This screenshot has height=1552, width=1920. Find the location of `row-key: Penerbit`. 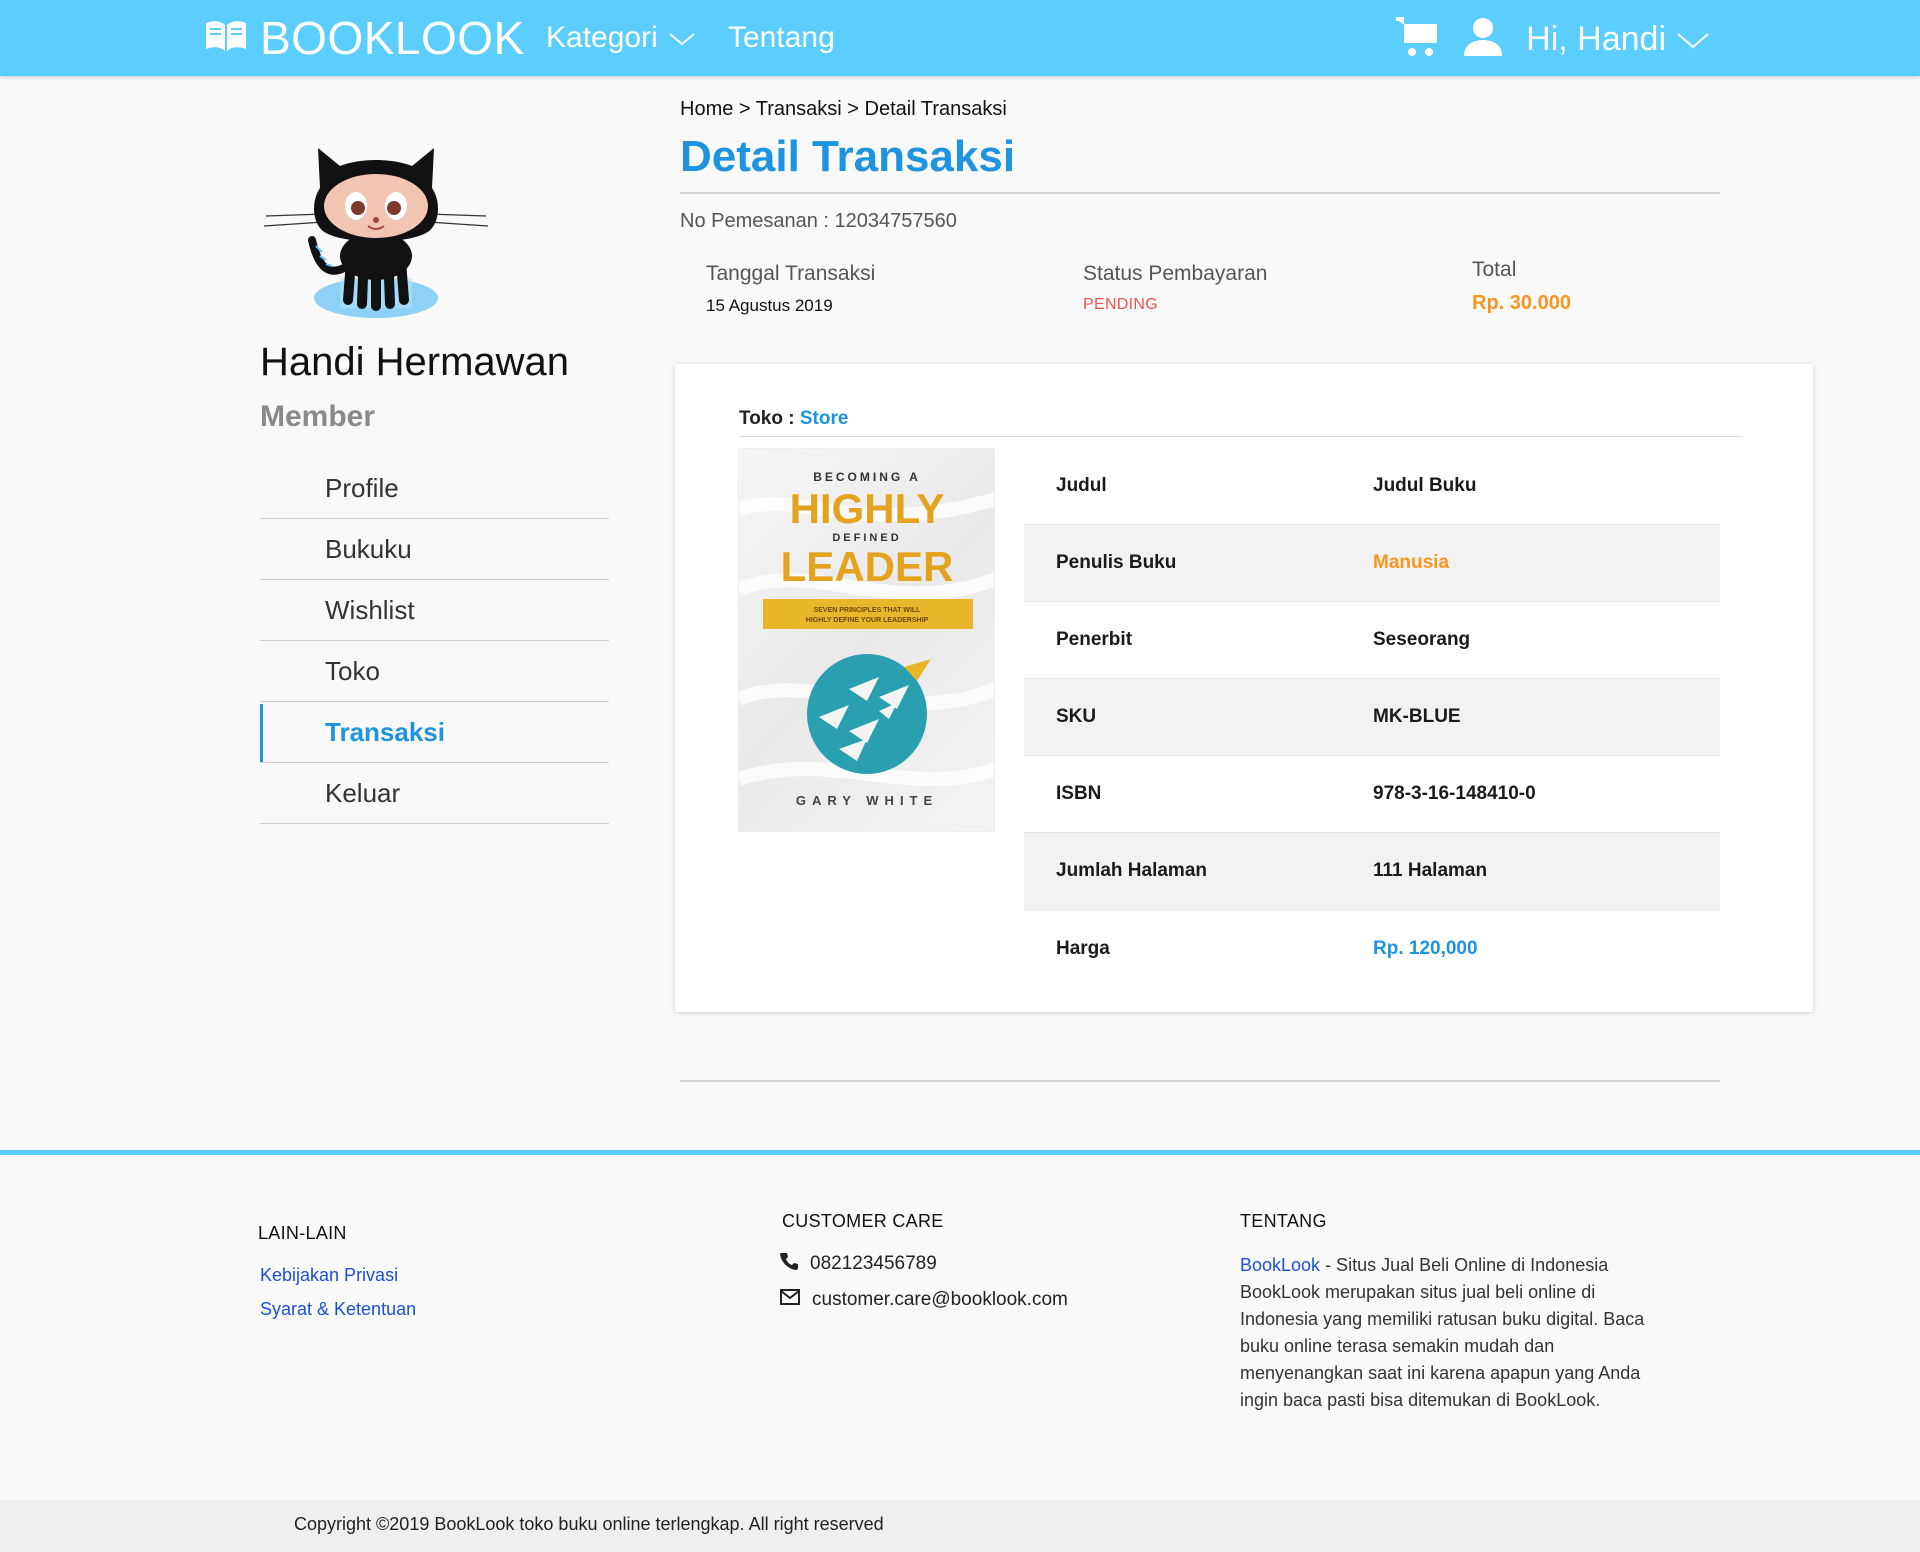

row-key: Penerbit is located at coordinates (1094, 639).